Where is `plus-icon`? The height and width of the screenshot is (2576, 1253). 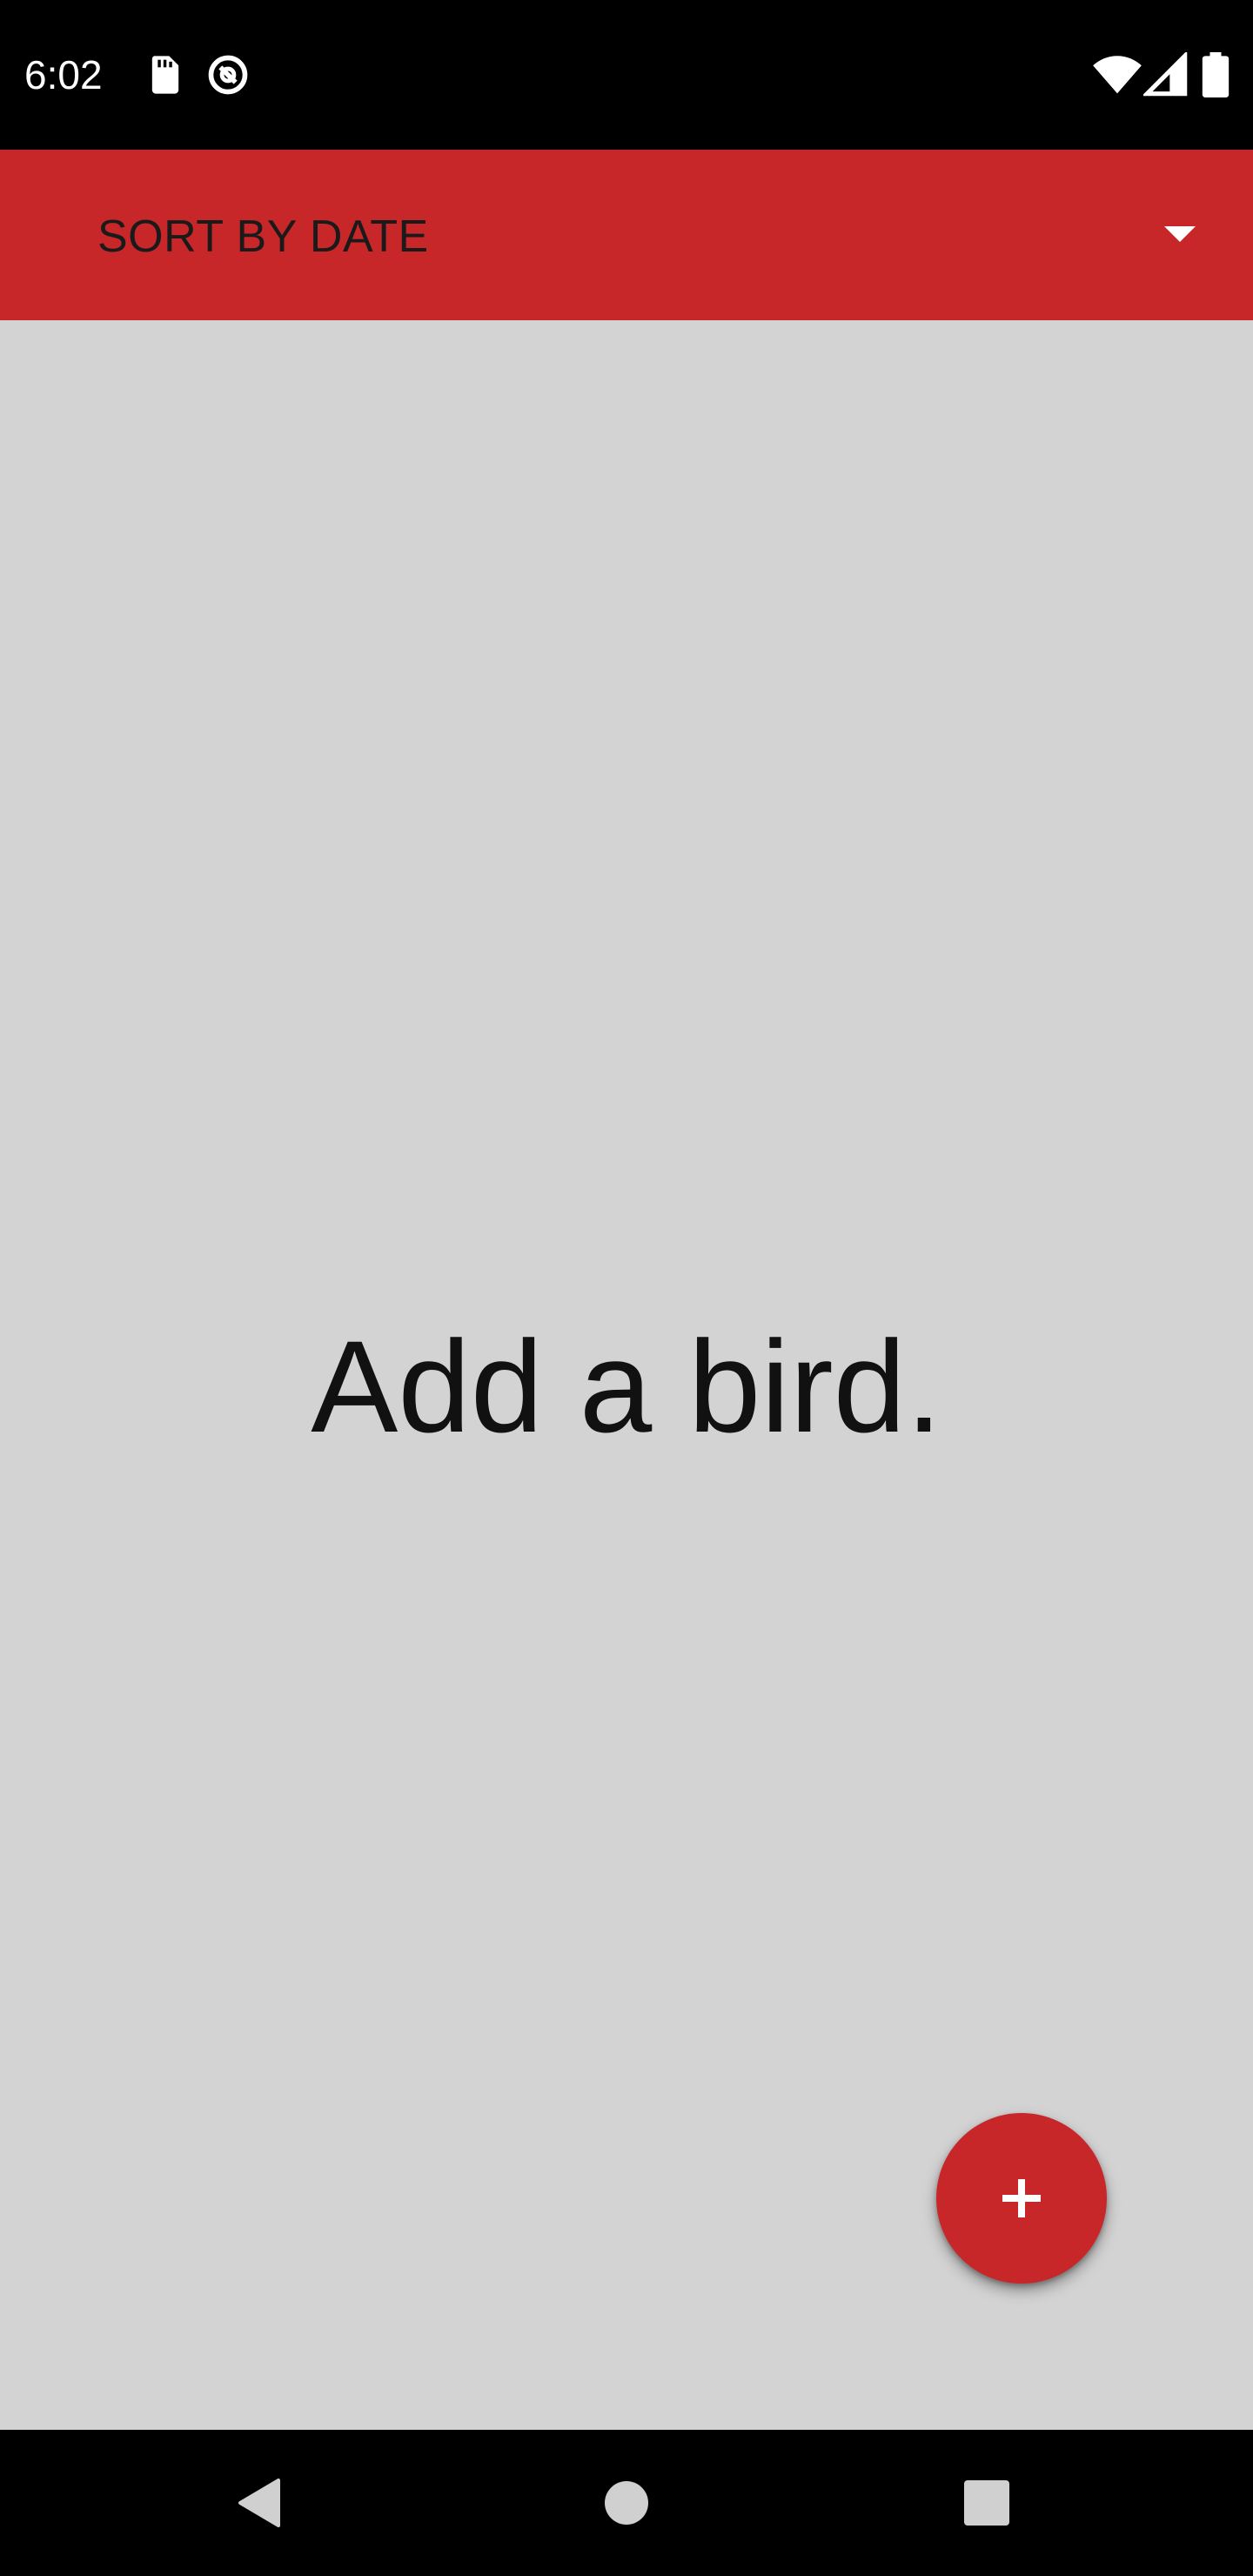
plus-icon is located at coordinates (1021, 2198).